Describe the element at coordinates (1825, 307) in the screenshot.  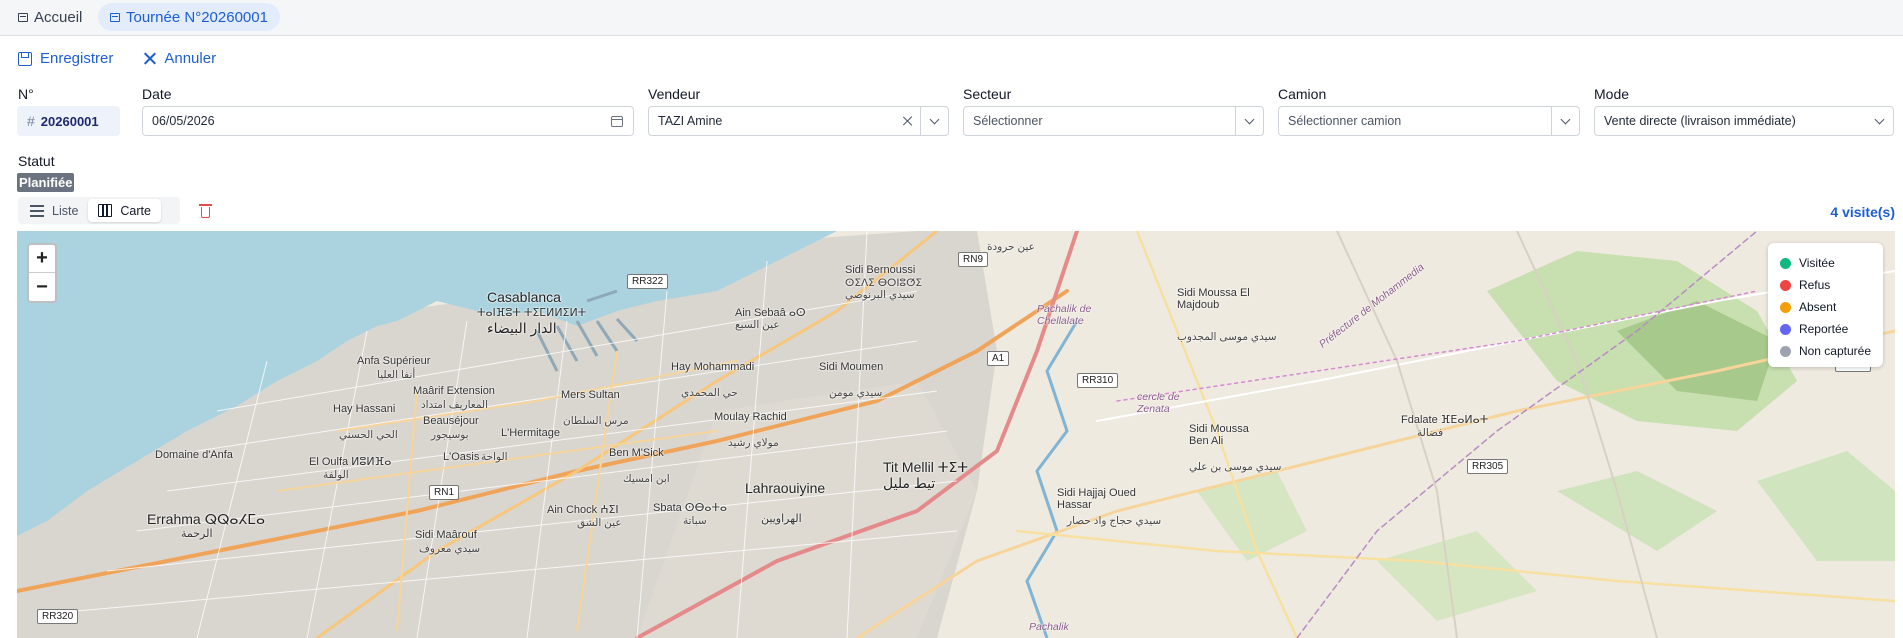
I see `legend-item: Absent` at that location.